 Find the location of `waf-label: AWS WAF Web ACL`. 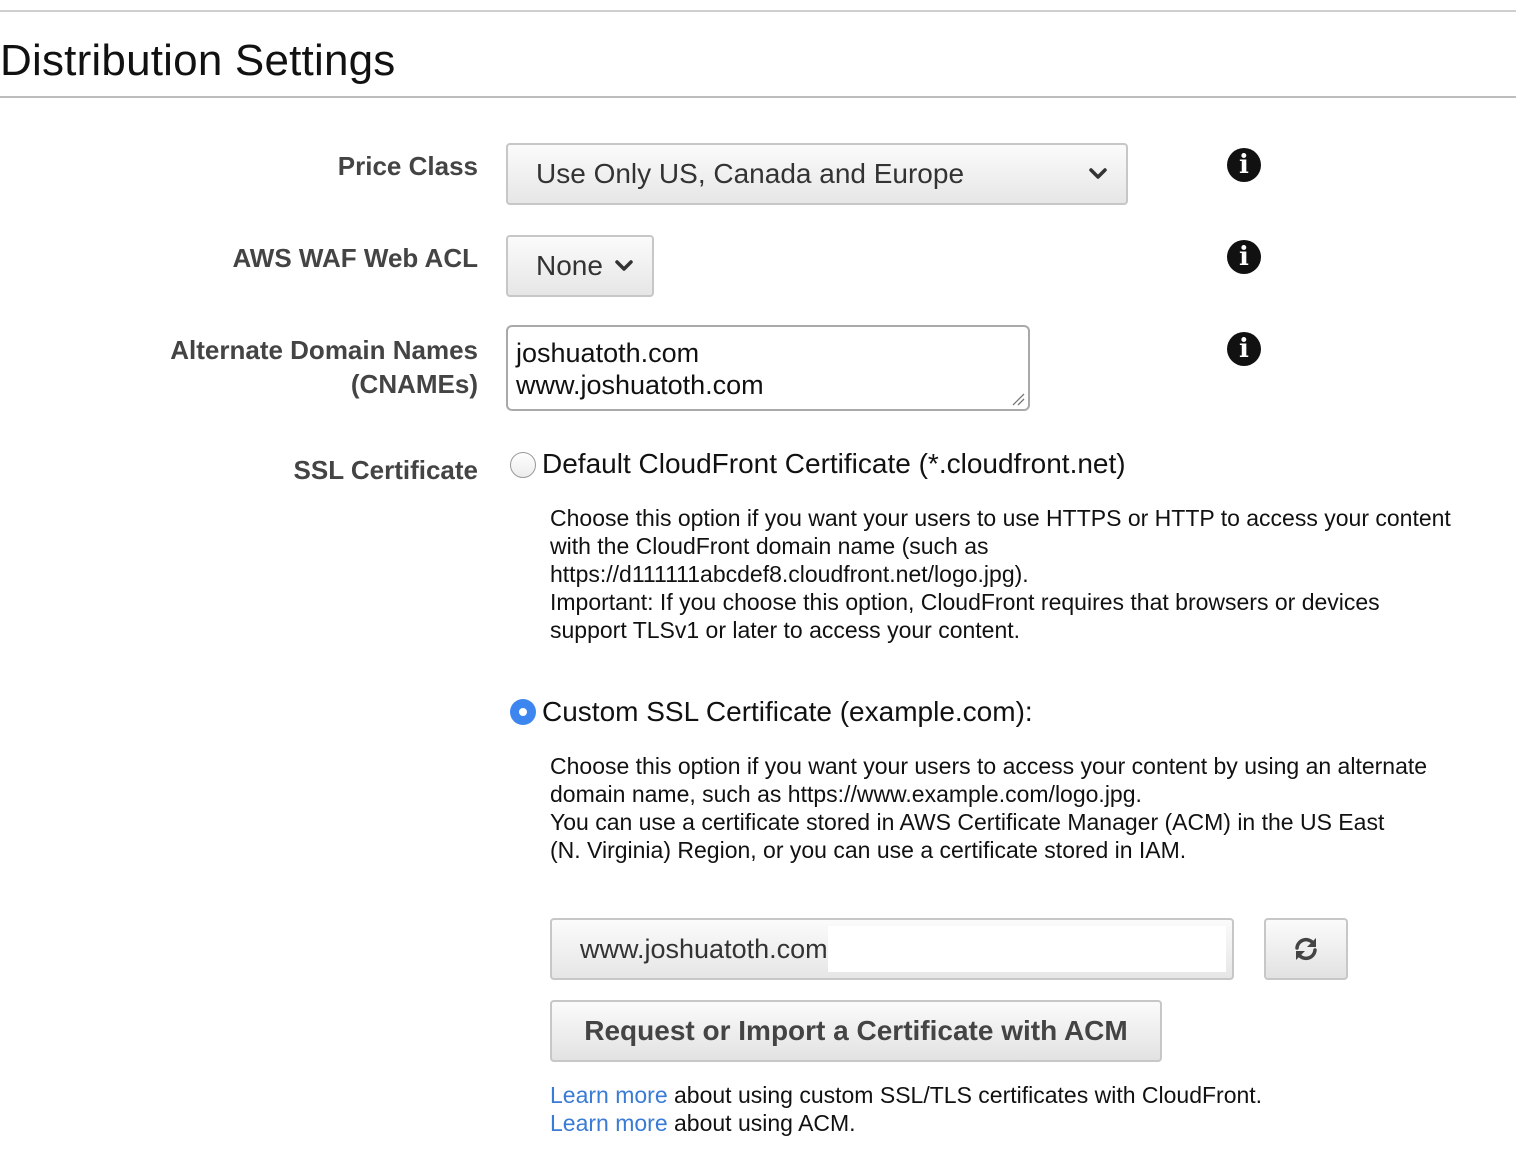

waf-label: AWS WAF Web ACL is located at coordinates (355, 258).